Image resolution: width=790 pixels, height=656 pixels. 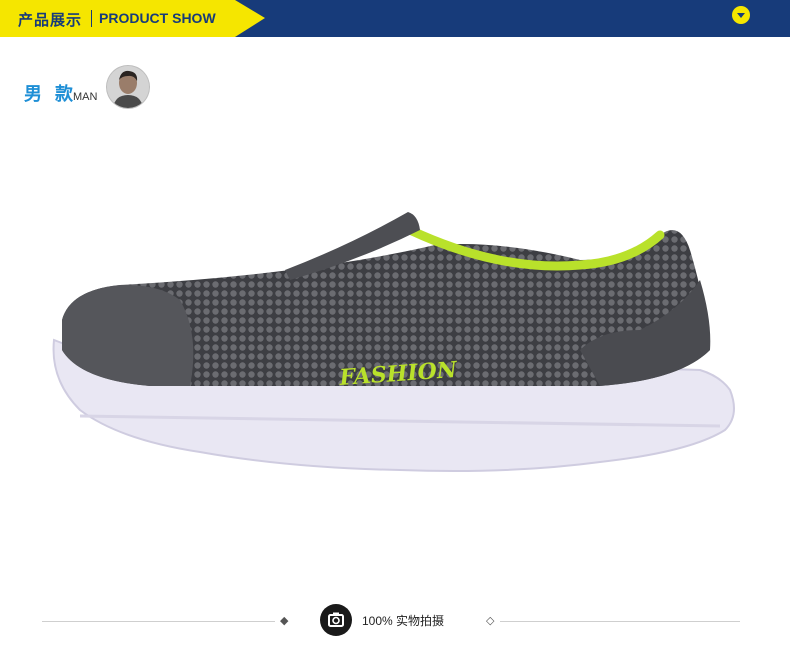 I want to click on chevron-down-icon, so click(x=741, y=15).